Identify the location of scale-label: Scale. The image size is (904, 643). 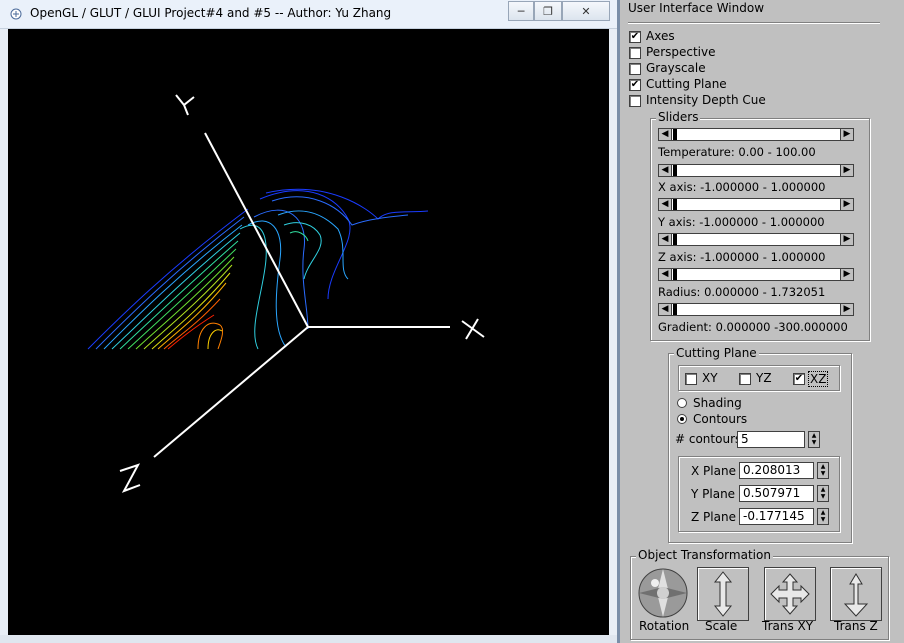
(721, 626).